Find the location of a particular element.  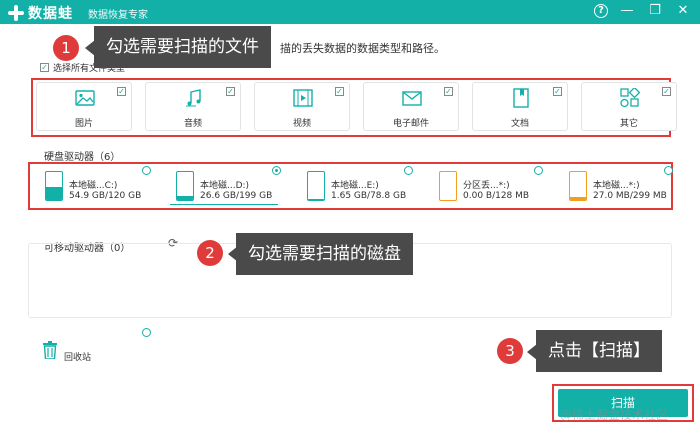

file-type-label: 视频 is located at coordinates (301, 124).